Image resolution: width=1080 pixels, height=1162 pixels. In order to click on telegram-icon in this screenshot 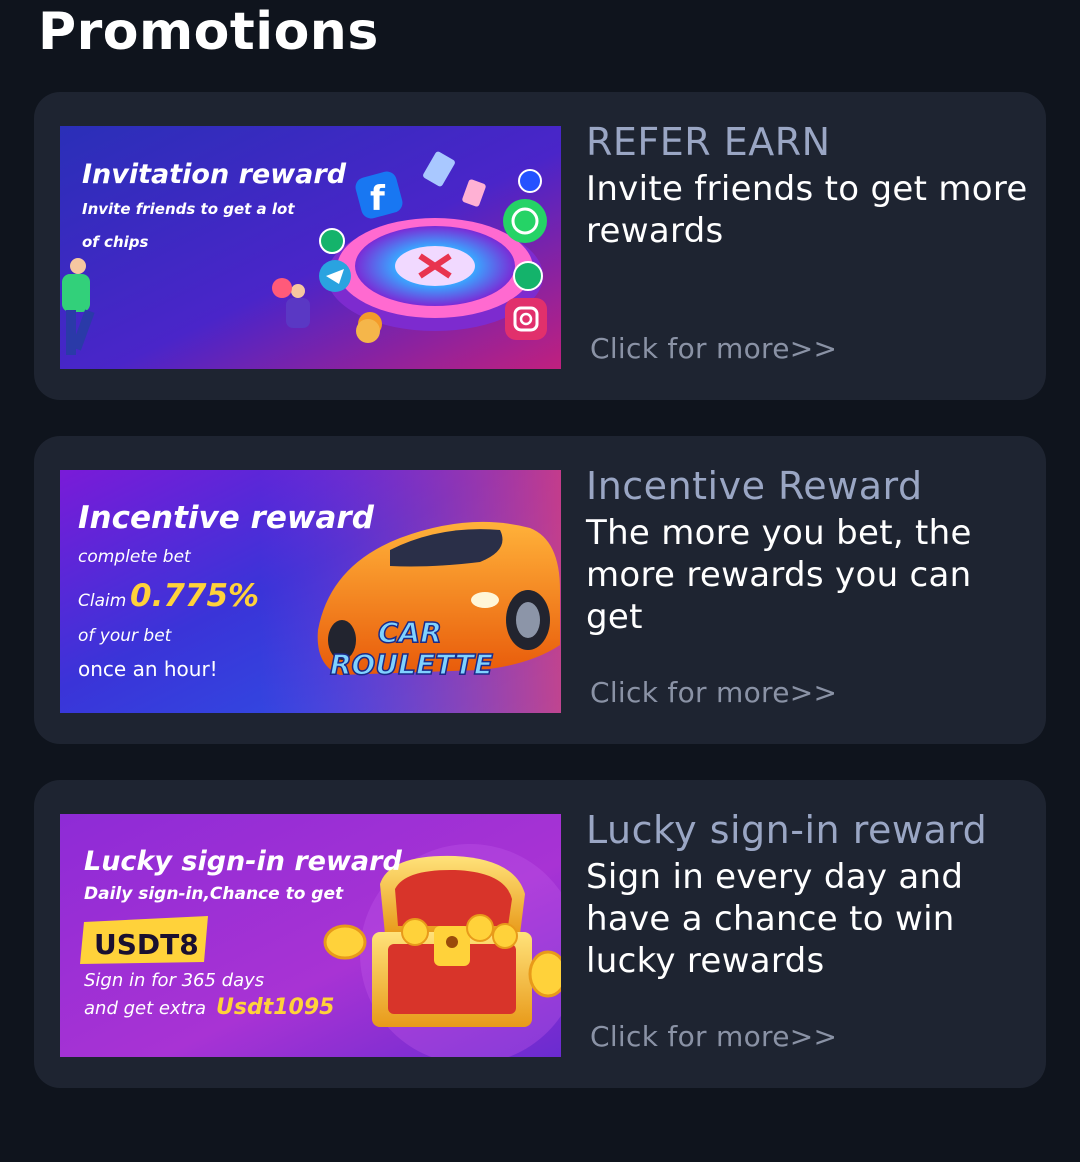, I will do `click(335, 276)`.